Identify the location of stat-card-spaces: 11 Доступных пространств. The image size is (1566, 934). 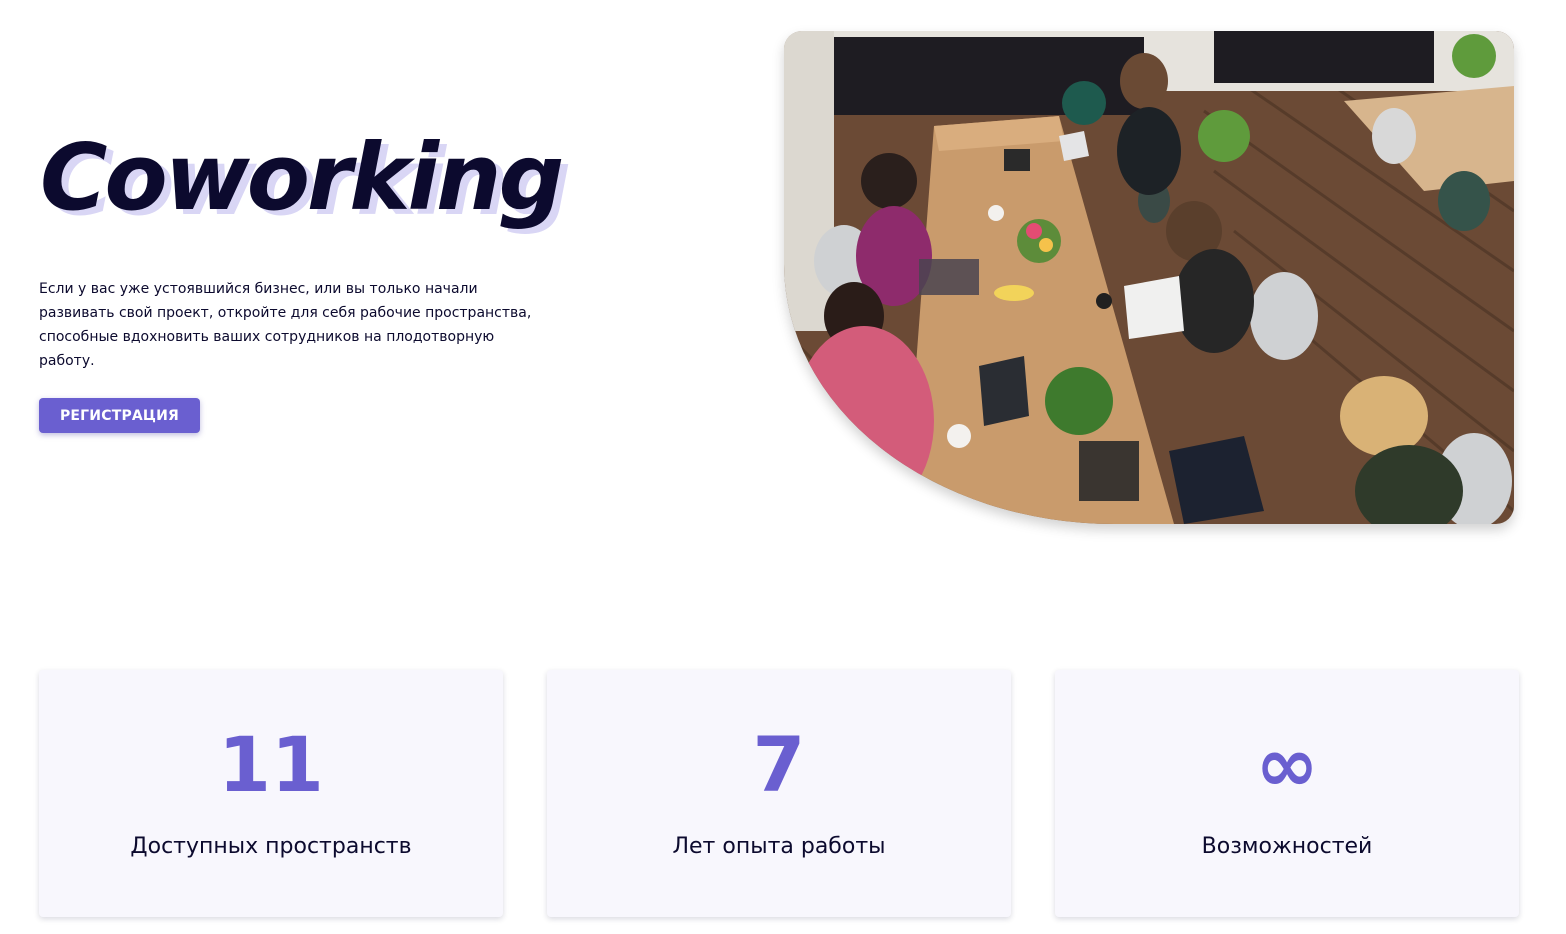
(271, 793).